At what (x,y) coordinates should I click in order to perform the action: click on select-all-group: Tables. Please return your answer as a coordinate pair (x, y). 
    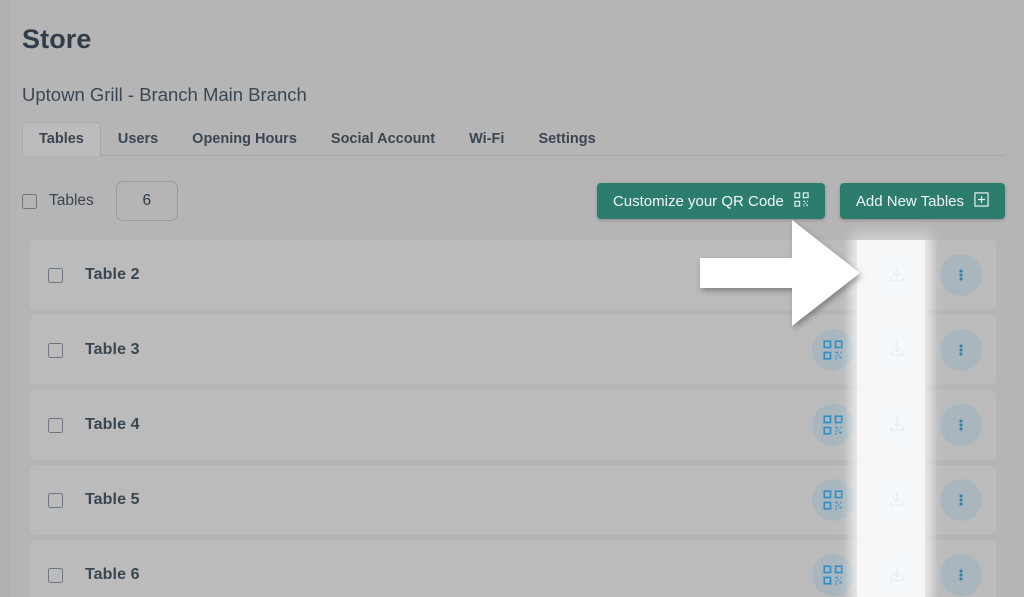
    Looking at the image, I should click on (58, 201).